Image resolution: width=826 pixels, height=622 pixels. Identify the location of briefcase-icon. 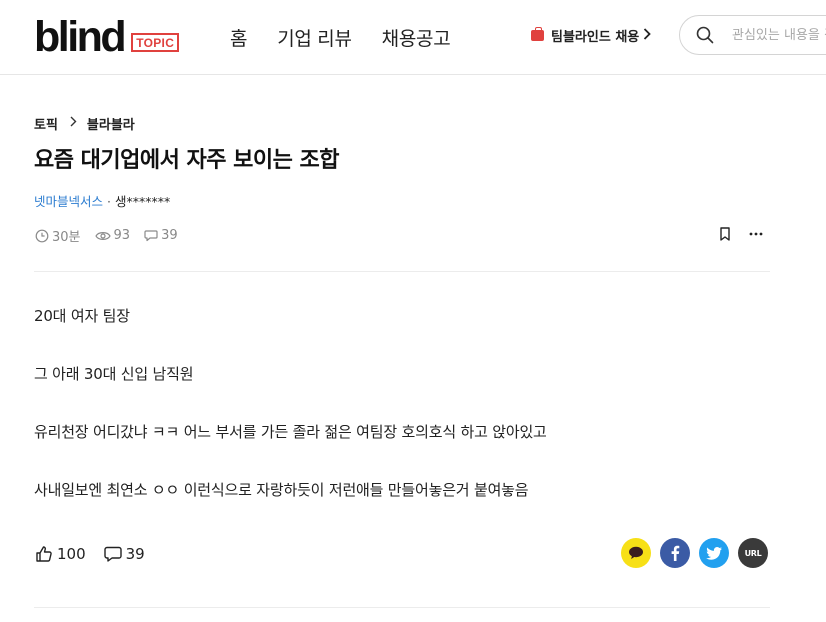
(537, 34).